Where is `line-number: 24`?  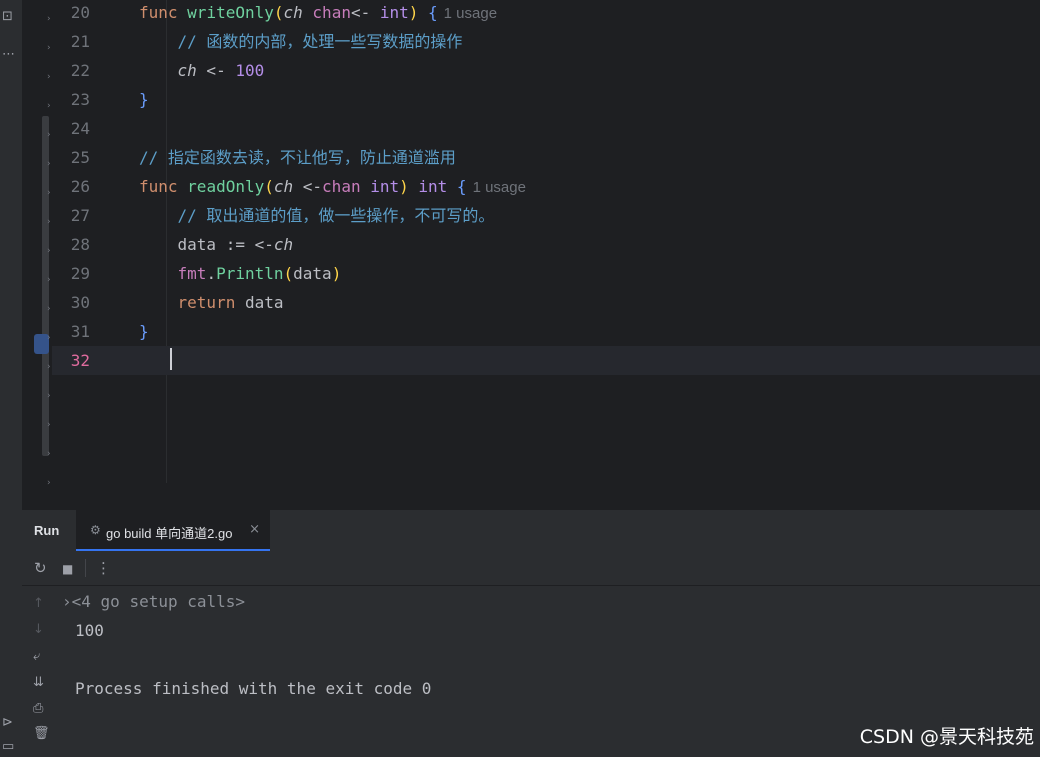 line-number: 24 is located at coordinates (80, 128).